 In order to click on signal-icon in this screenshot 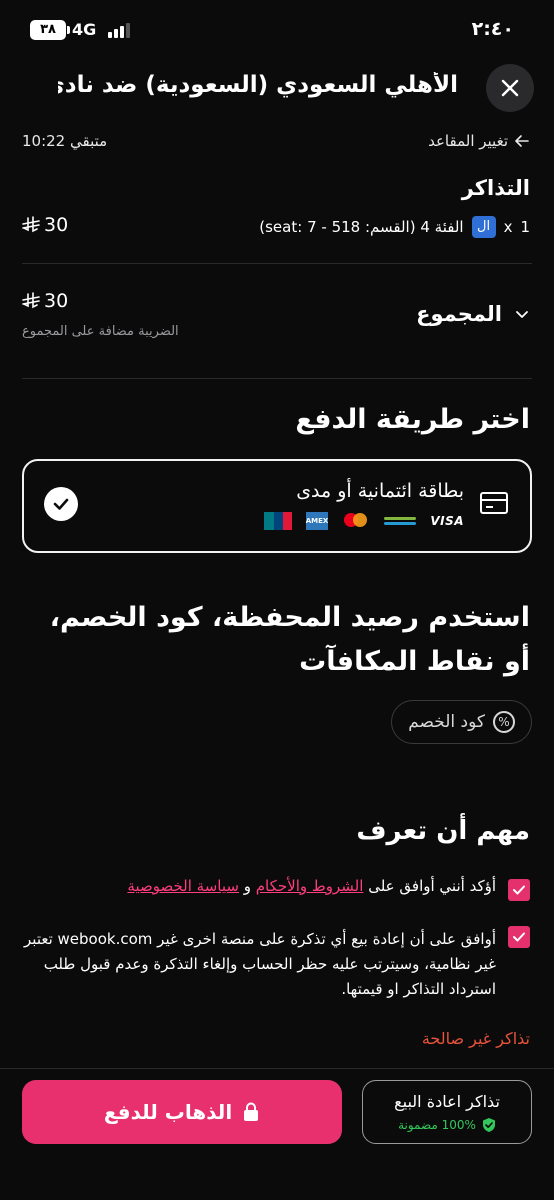, I will do `click(119, 30)`.